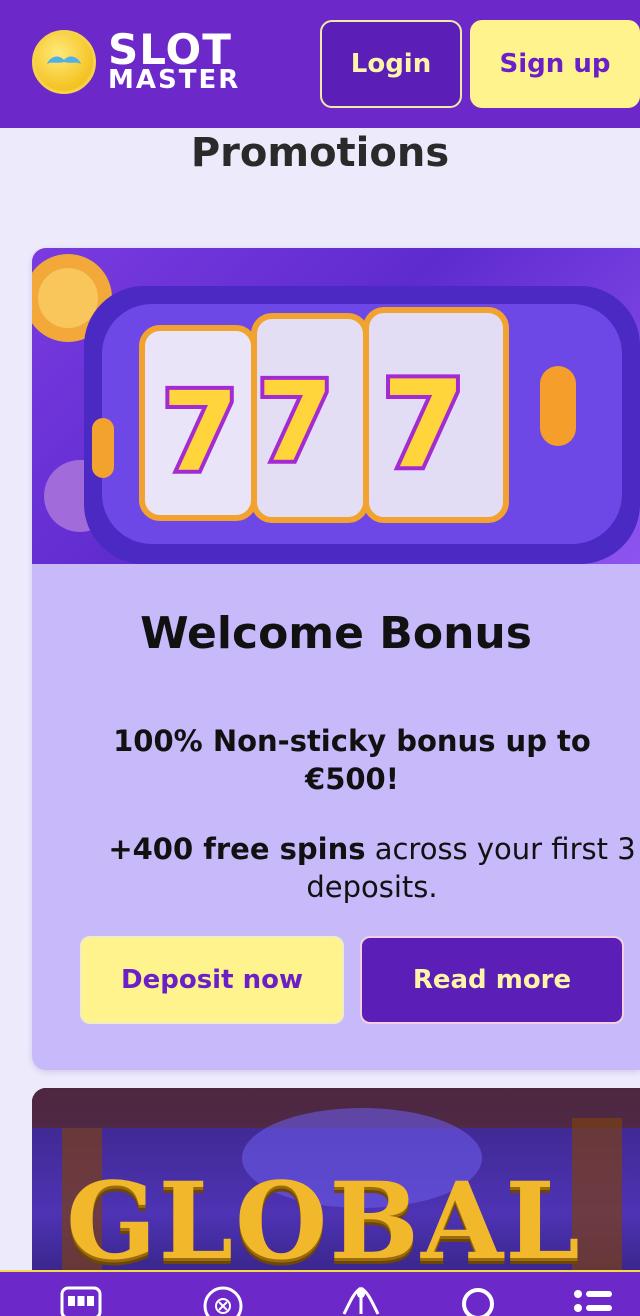 The height and width of the screenshot is (1316, 640). Describe the element at coordinates (336, 633) in the screenshot. I see `promo-title: Welcome Bonus` at that location.